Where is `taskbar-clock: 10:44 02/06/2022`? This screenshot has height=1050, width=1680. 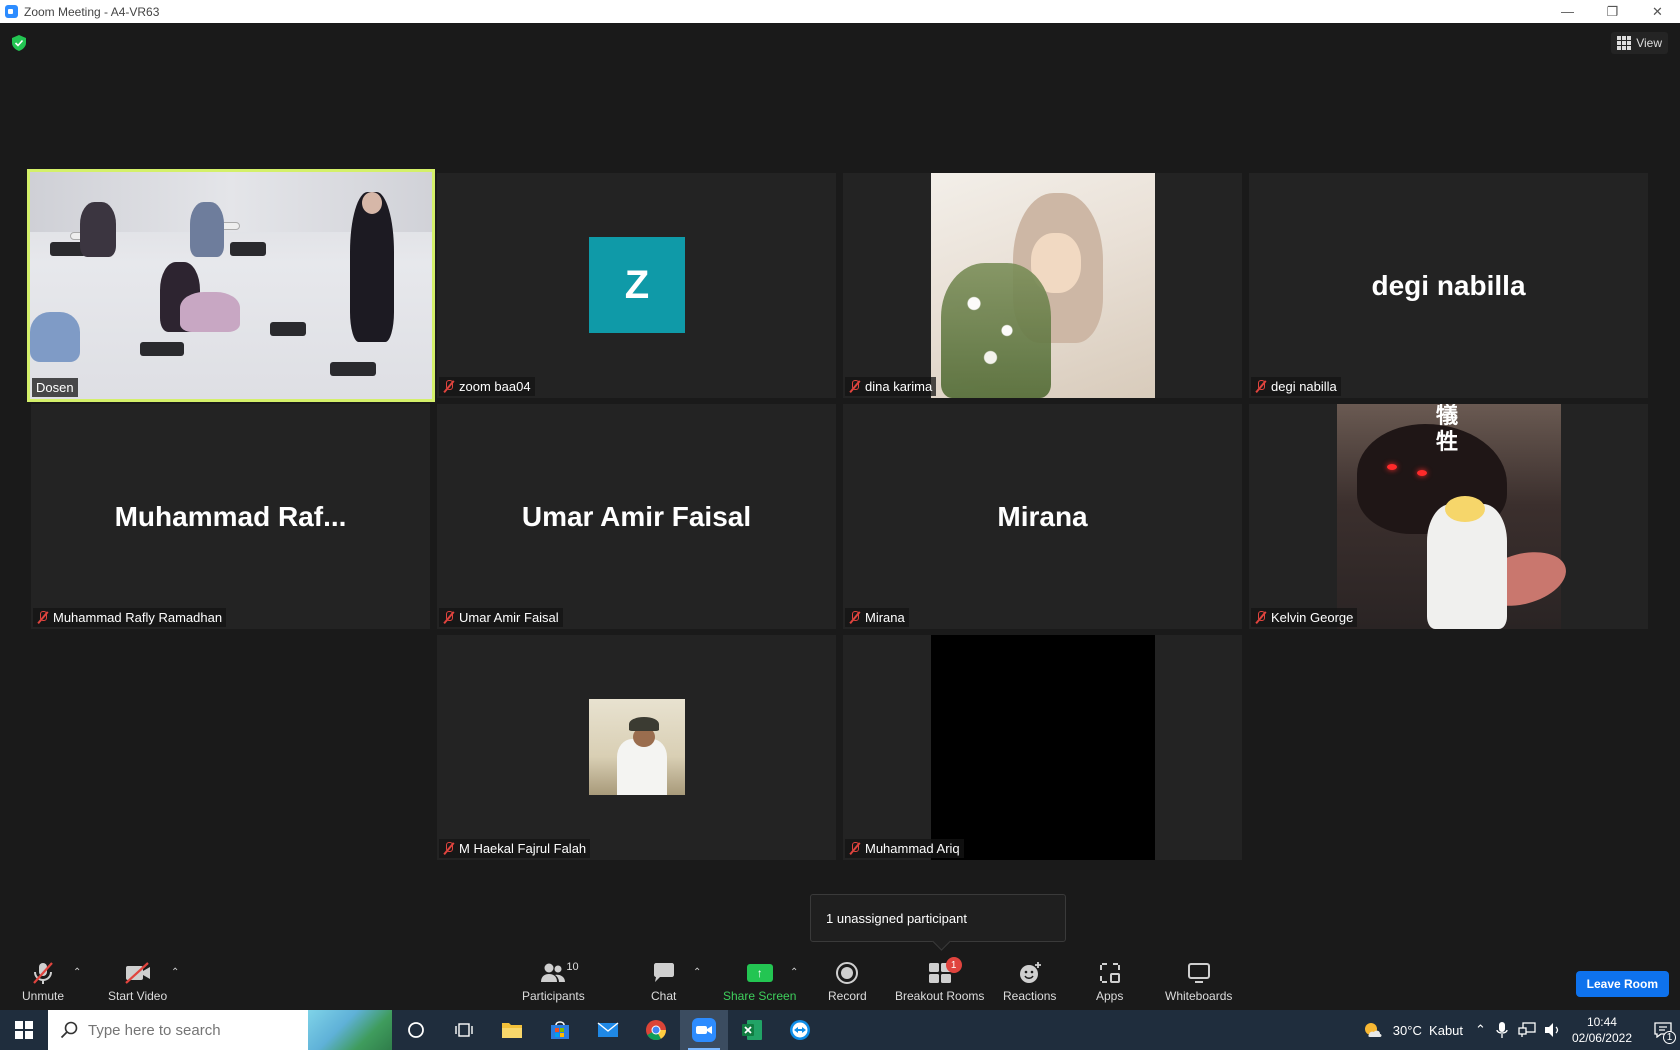 taskbar-clock: 10:44 02/06/2022 is located at coordinates (1602, 1030).